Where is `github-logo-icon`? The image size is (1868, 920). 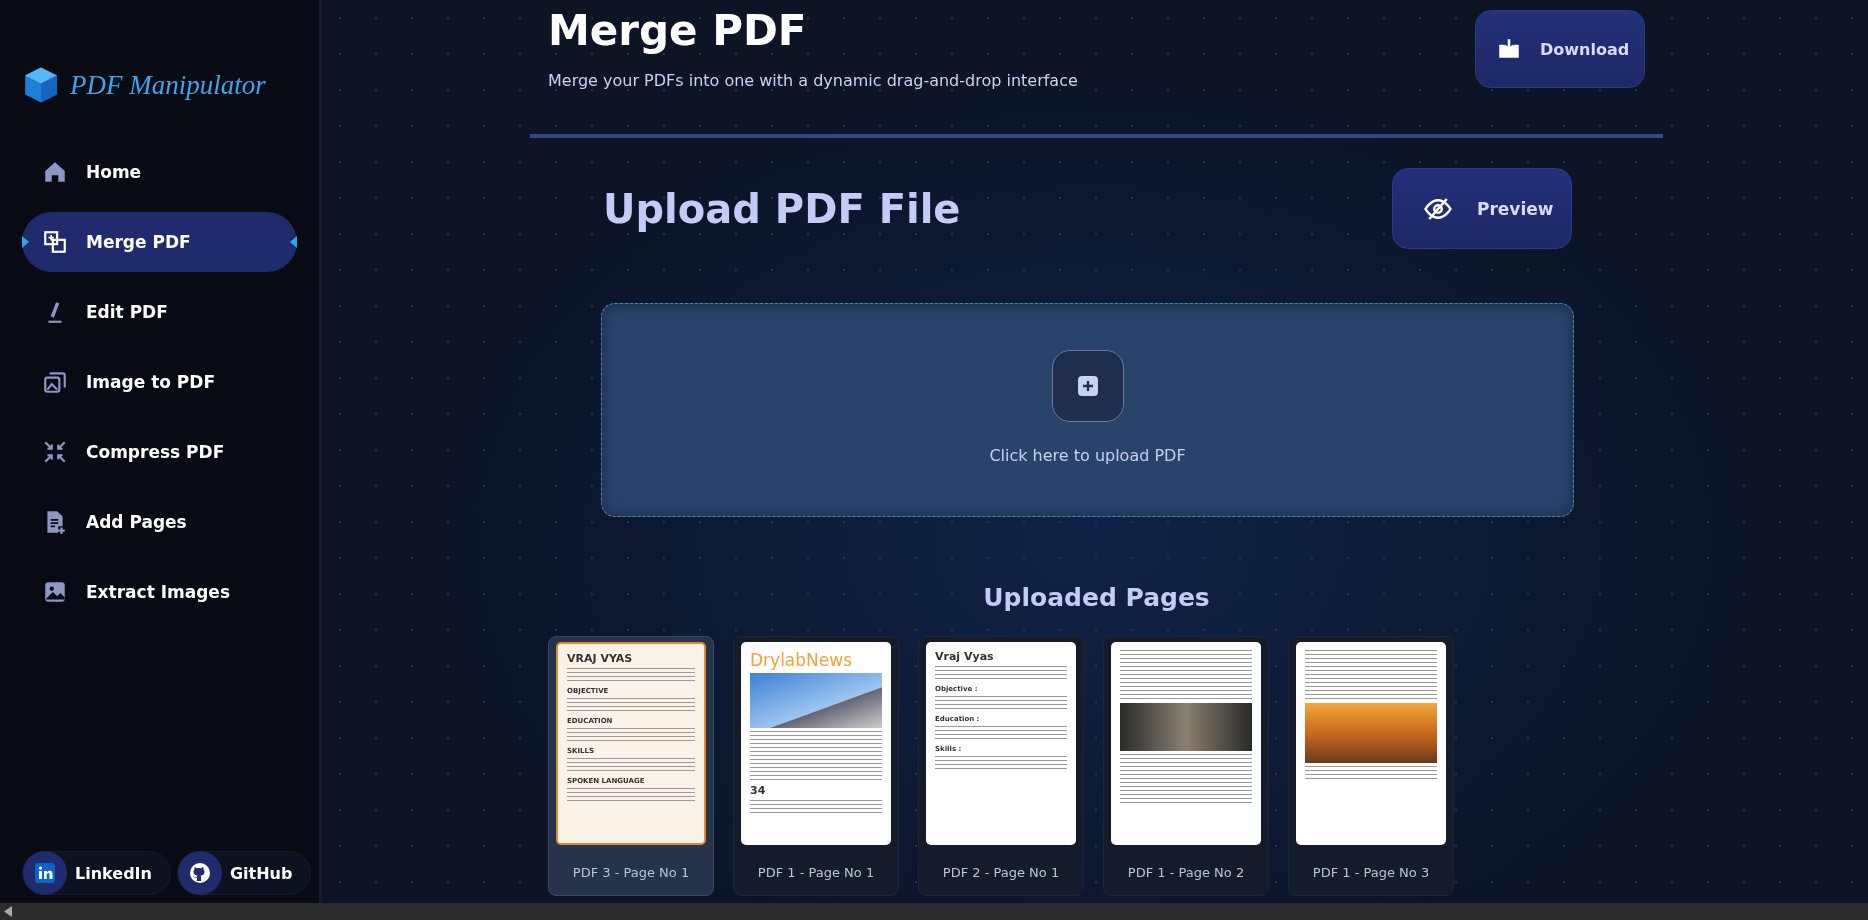 github-logo-icon is located at coordinates (199, 873).